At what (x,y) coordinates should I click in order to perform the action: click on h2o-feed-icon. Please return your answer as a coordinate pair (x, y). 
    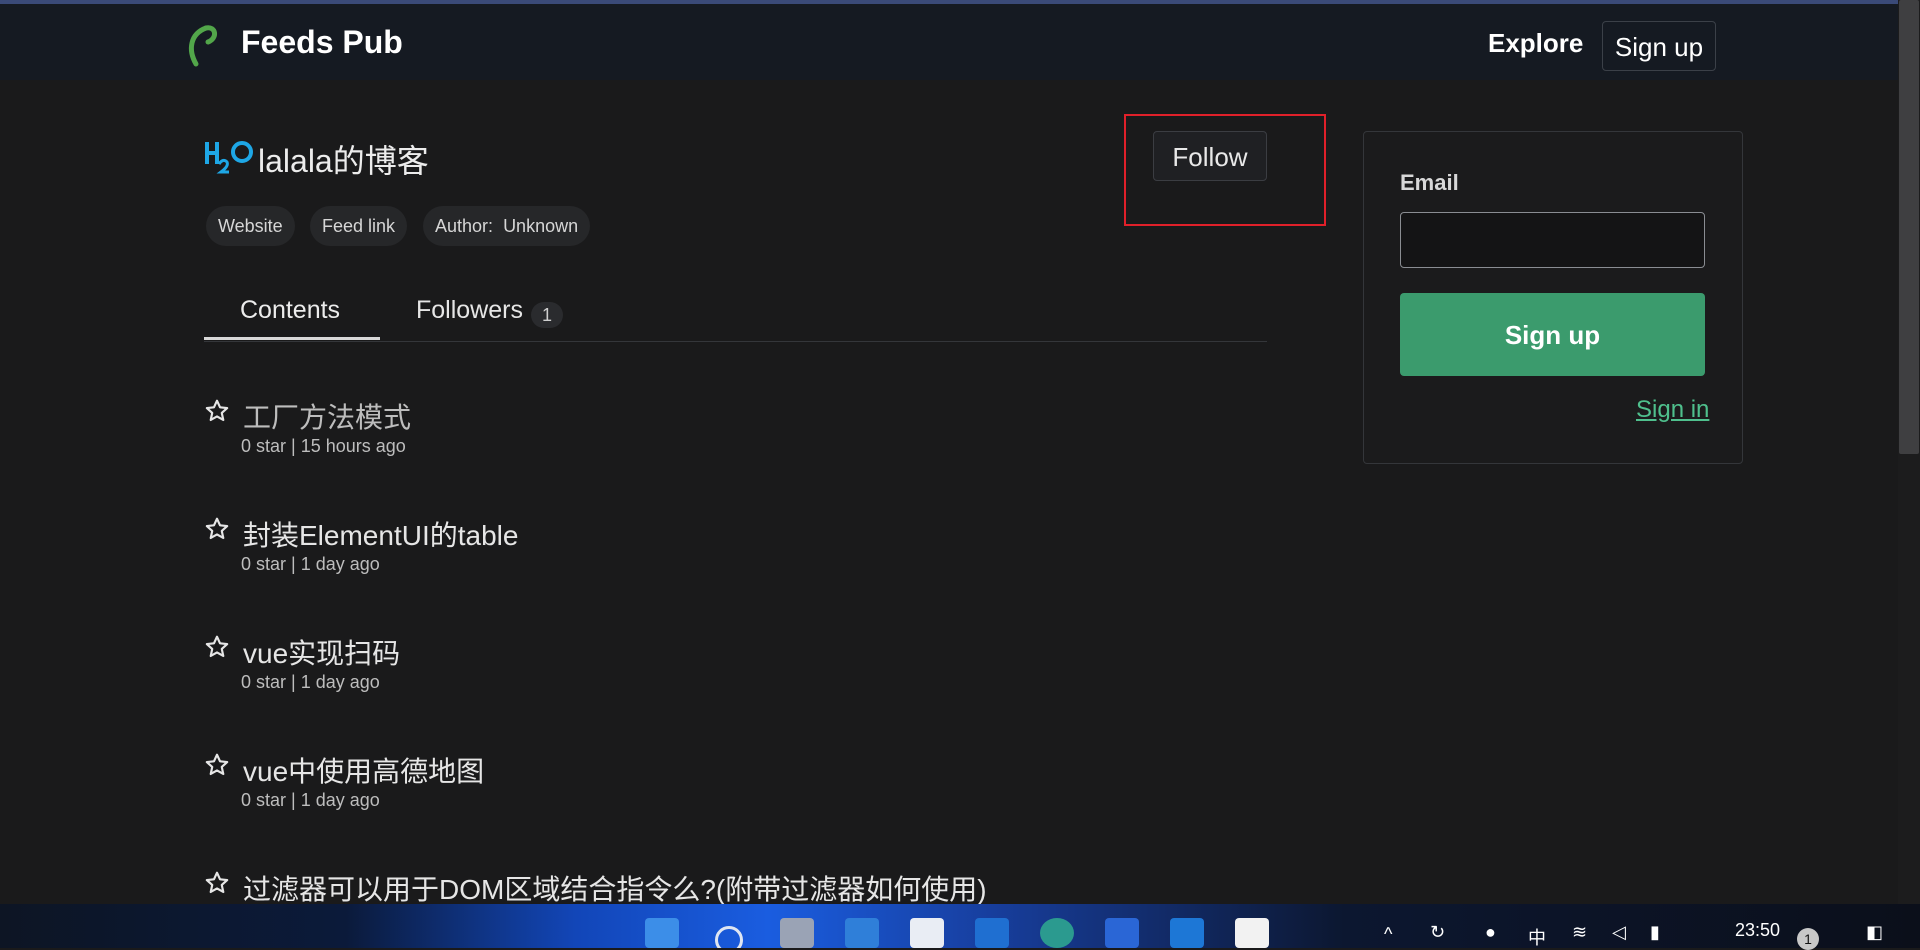
    Looking at the image, I should click on (229, 157).